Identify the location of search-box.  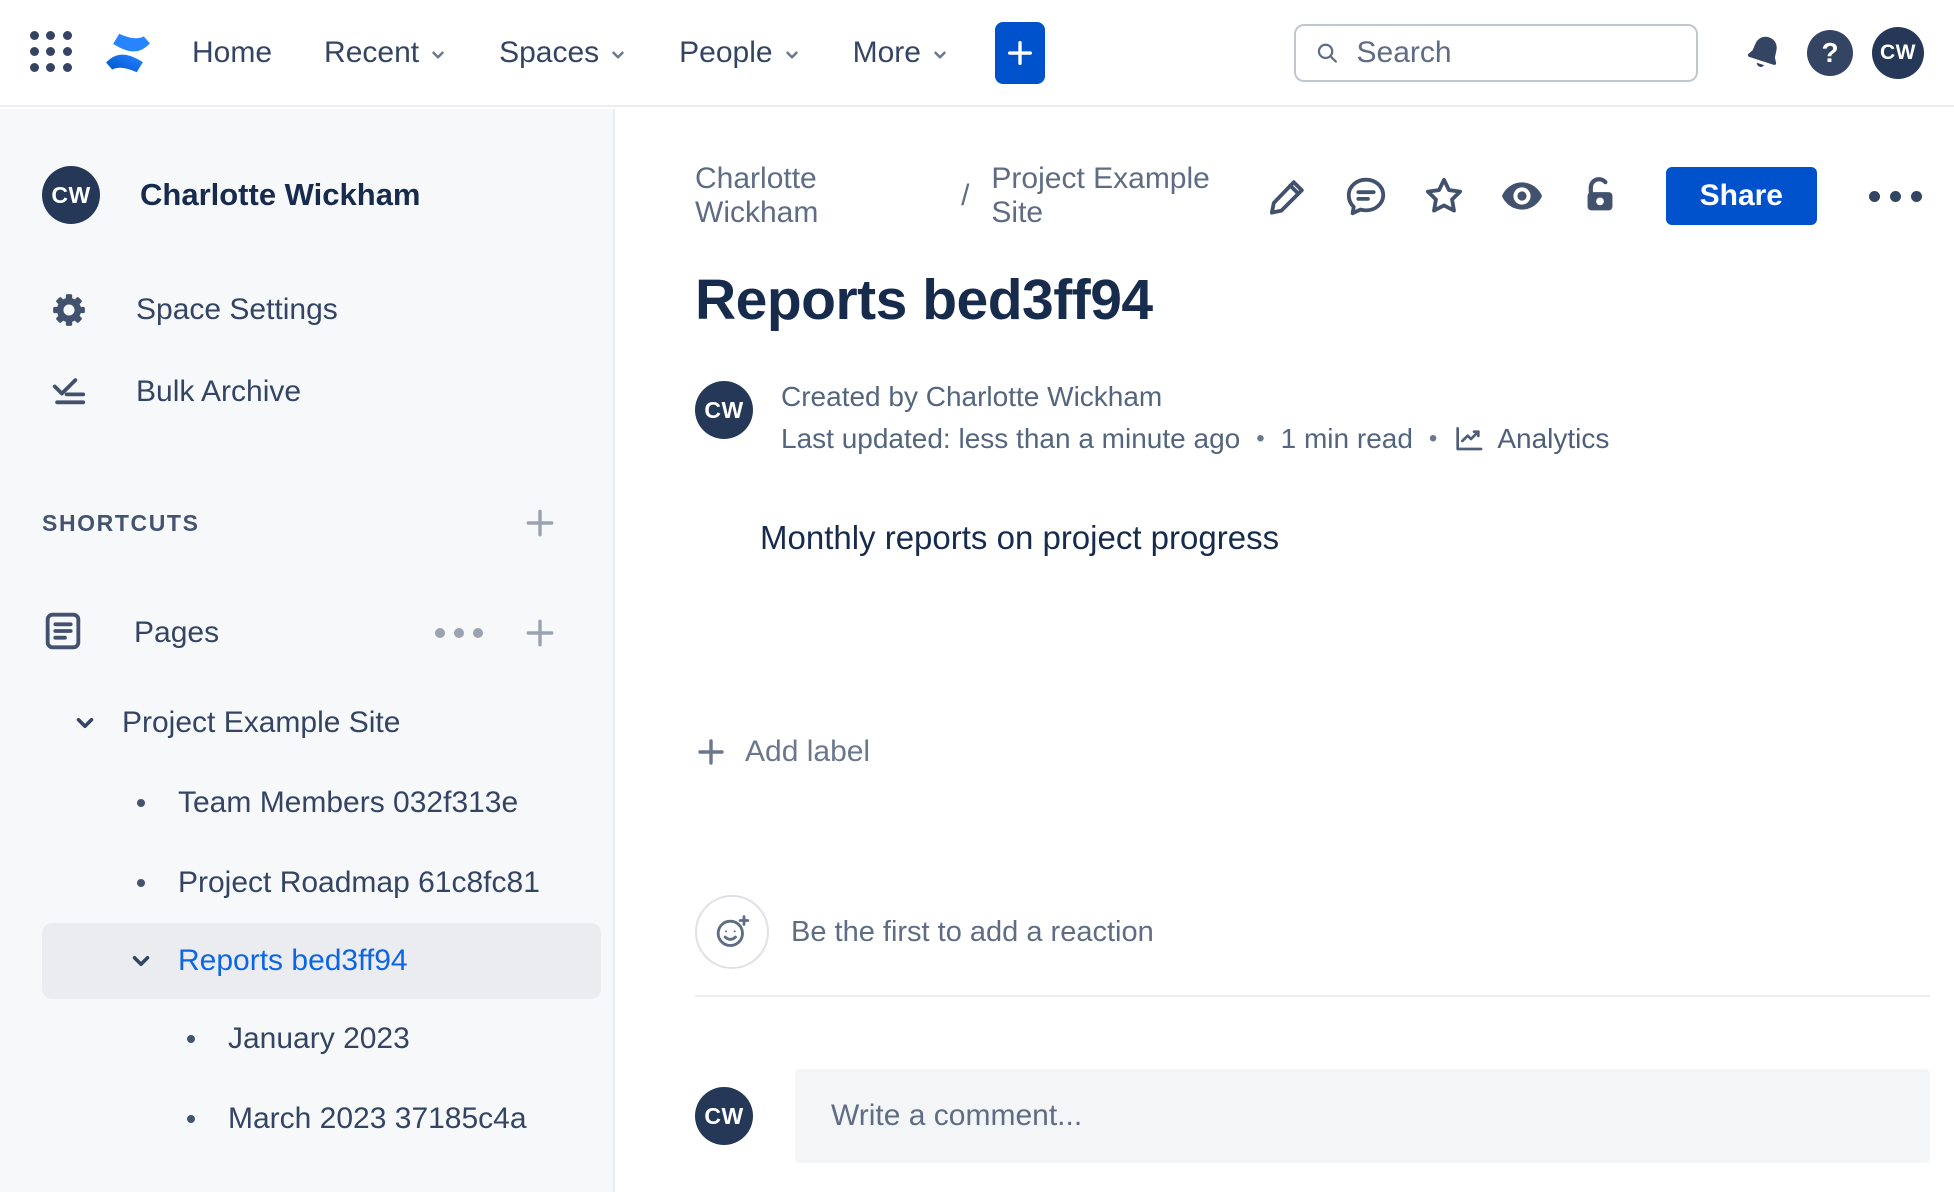
(1496, 52).